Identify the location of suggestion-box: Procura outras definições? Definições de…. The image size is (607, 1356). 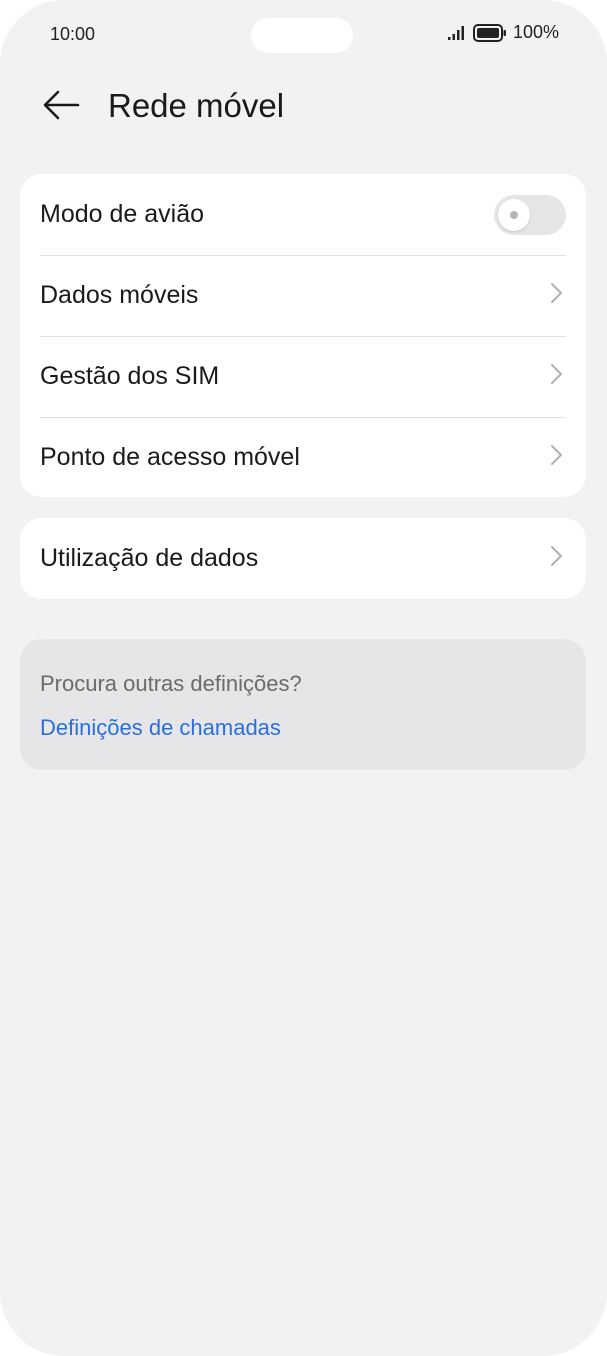
(303, 704).